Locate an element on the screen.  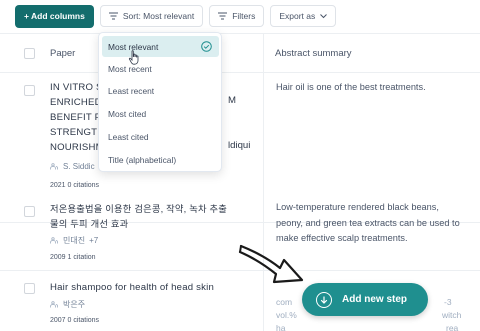
arrow-down-circle-icon is located at coordinates (324, 299).